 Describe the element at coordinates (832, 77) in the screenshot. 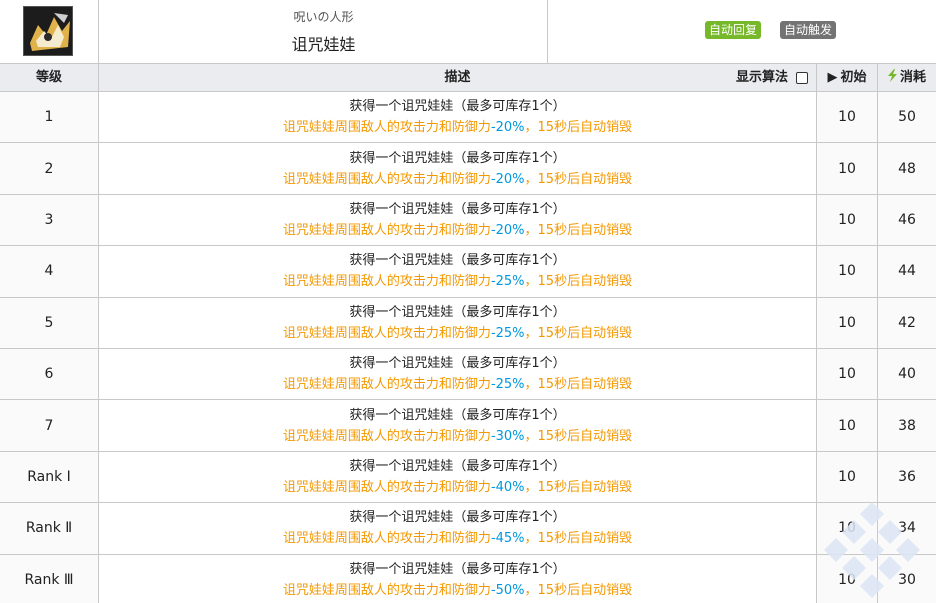

I see `play-icon: ▶` at that location.